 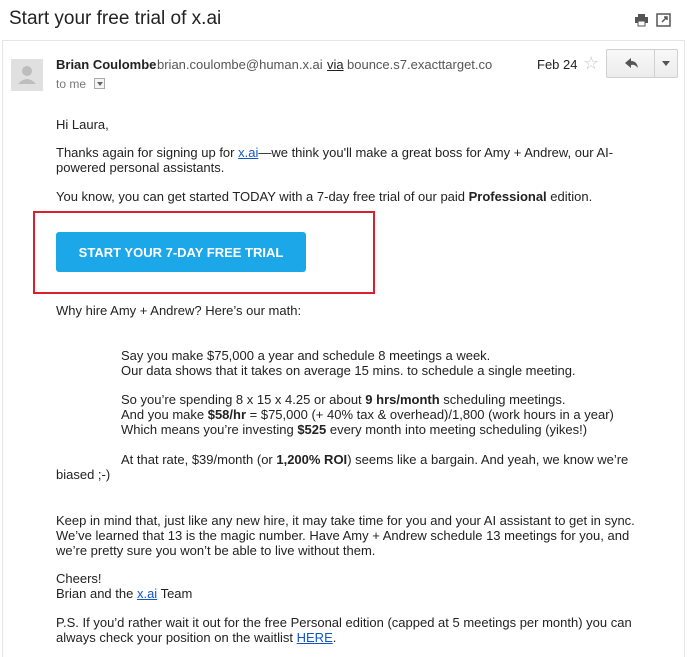 What do you see at coordinates (402, 399) in the screenshot?
I see `bold-value: 9 hrs/month` at bounding box center [402, 399].